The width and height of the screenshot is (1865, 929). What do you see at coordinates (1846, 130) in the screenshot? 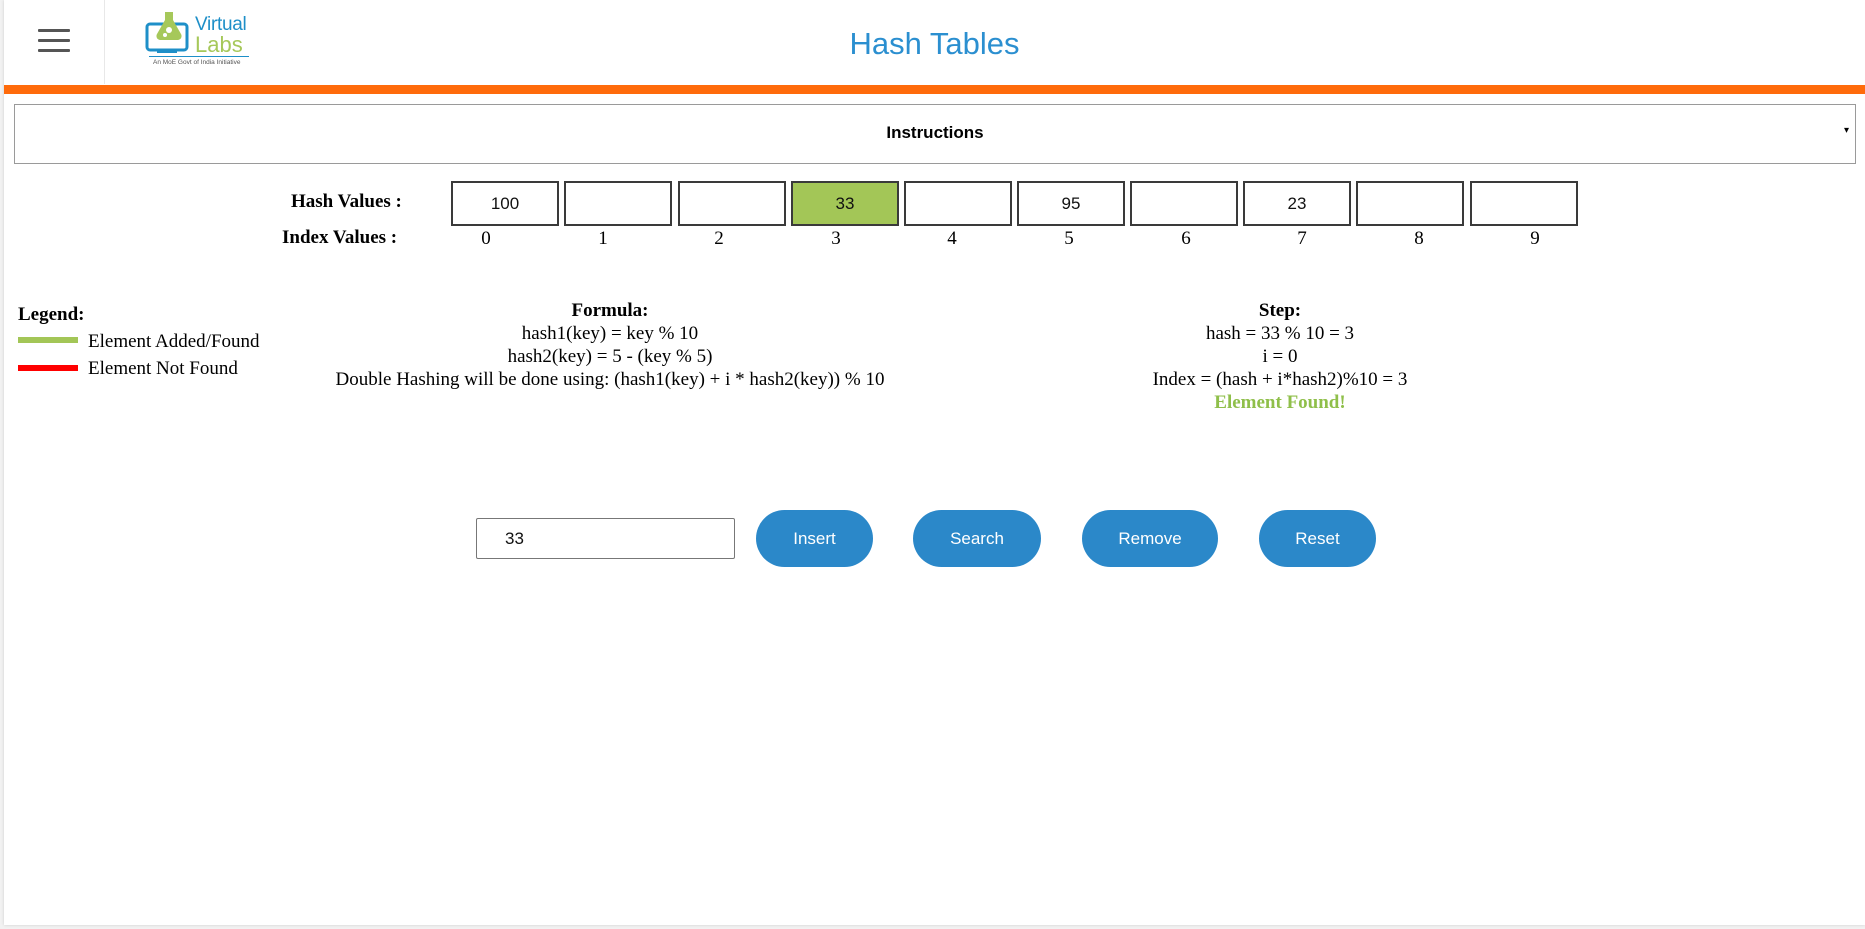
I see `caret-down-icon: ▾` at bounding box center [1846, 130].